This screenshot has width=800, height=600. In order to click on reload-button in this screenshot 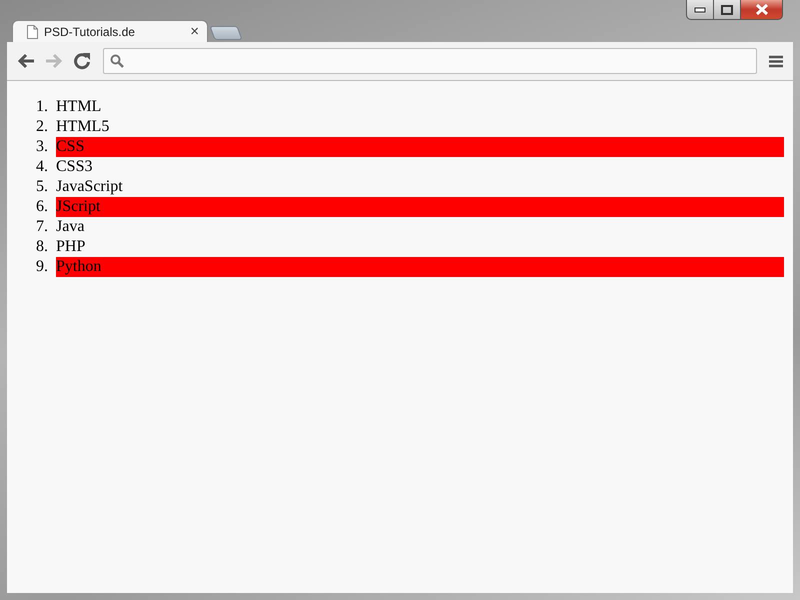, I will do `click(82, 61)`.